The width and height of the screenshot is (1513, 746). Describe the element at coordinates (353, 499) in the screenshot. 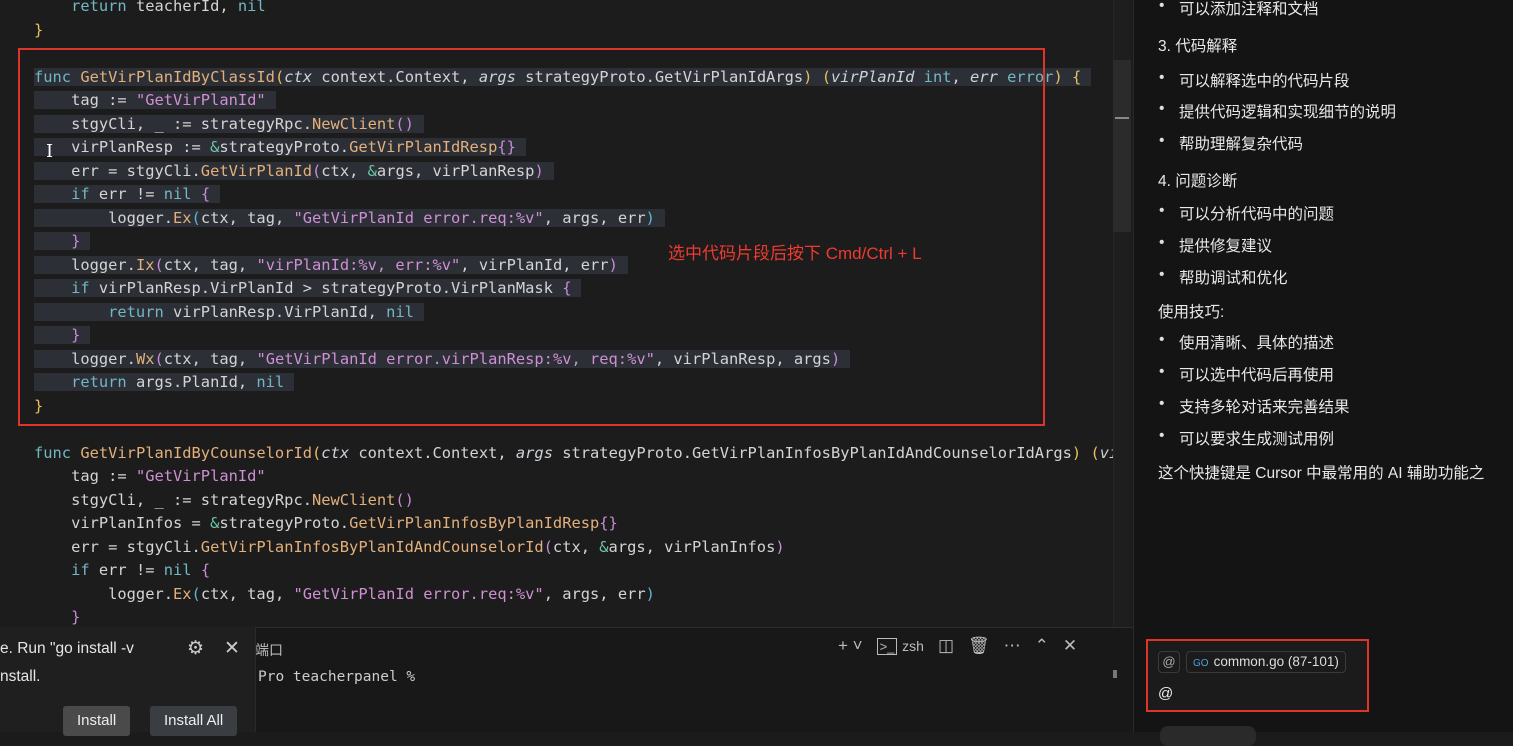

I see `code-token: NewClient` at that location.